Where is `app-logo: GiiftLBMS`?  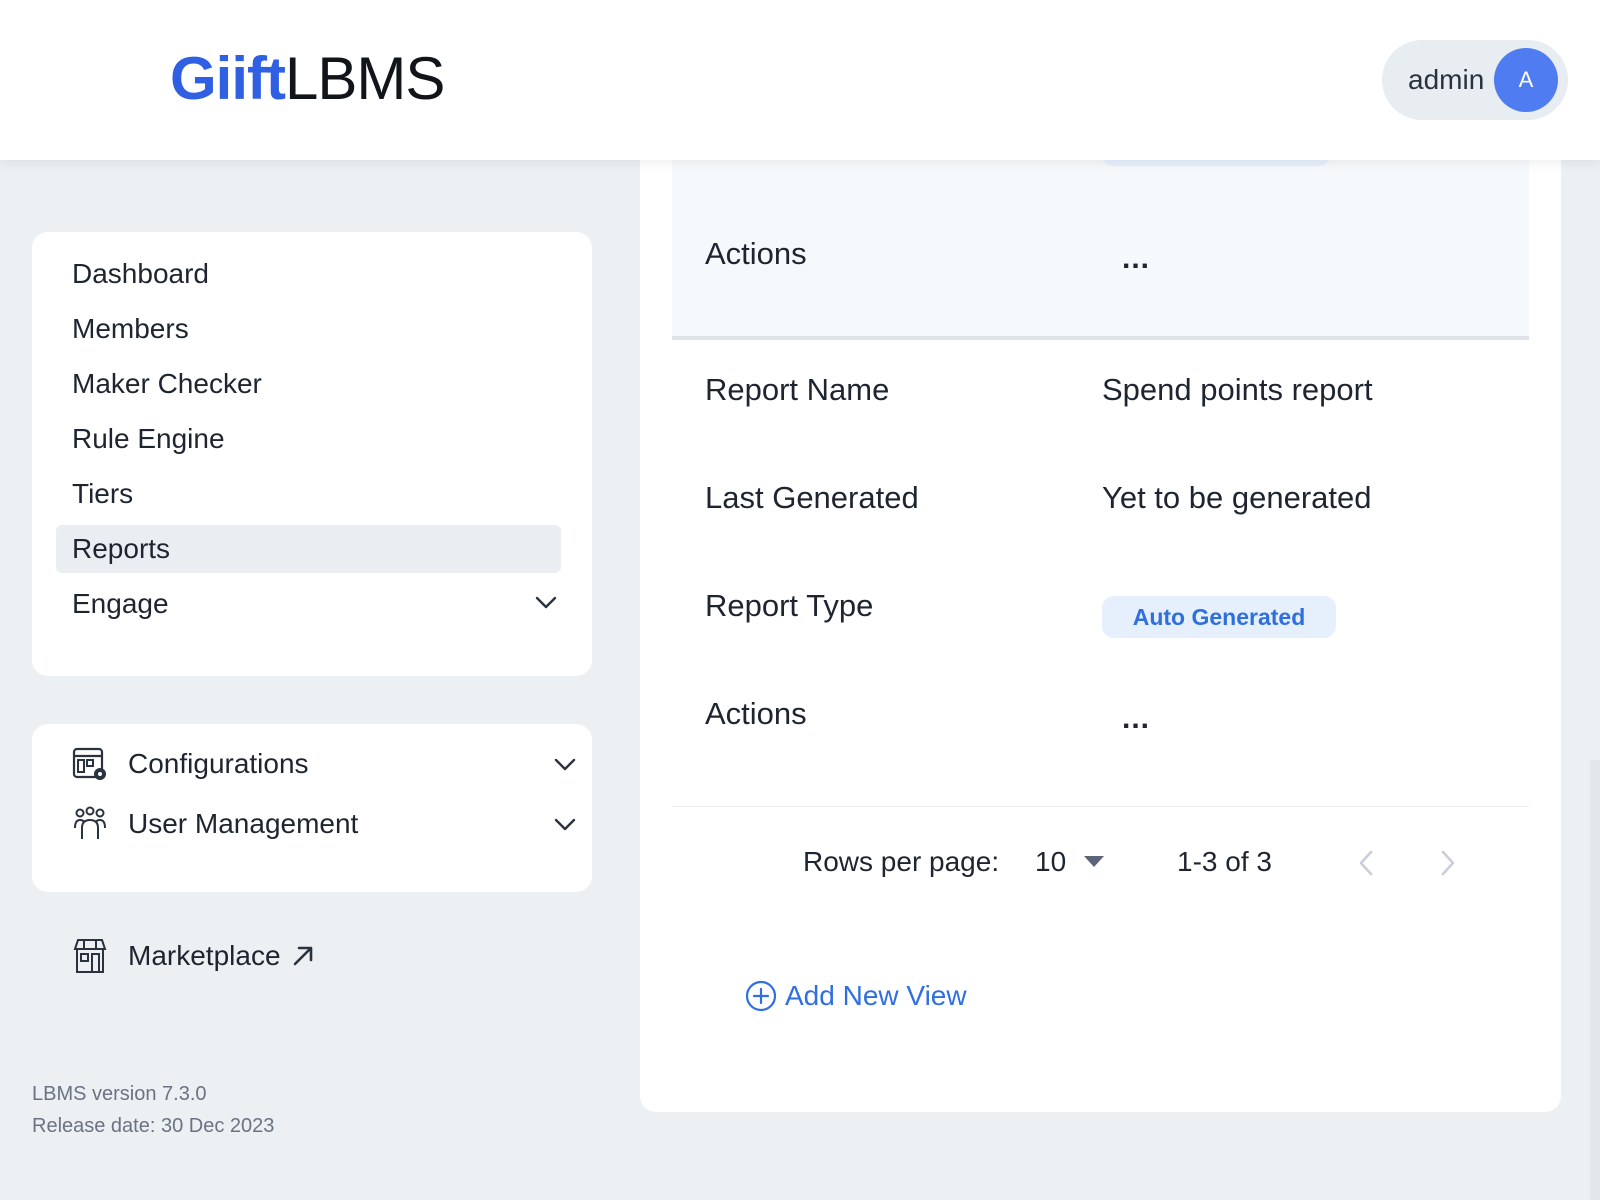
app-logo: GiiftLBMS is located at coordinates (307, 79).